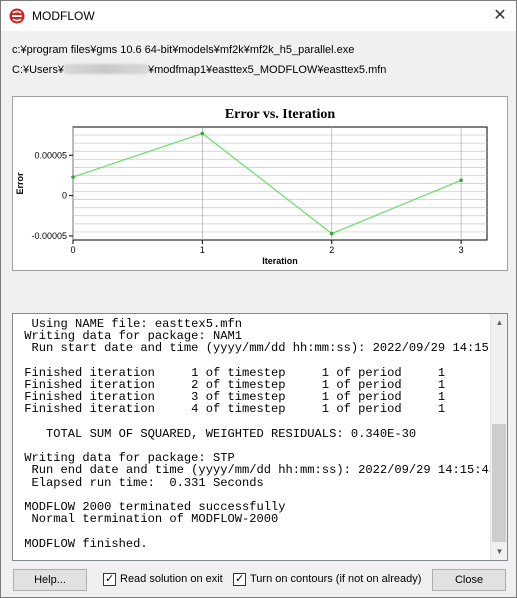 The width and height of the screenshot is (517, 598). I want to click on read-solution-checkbox-box: ✓, so click(109, 579).